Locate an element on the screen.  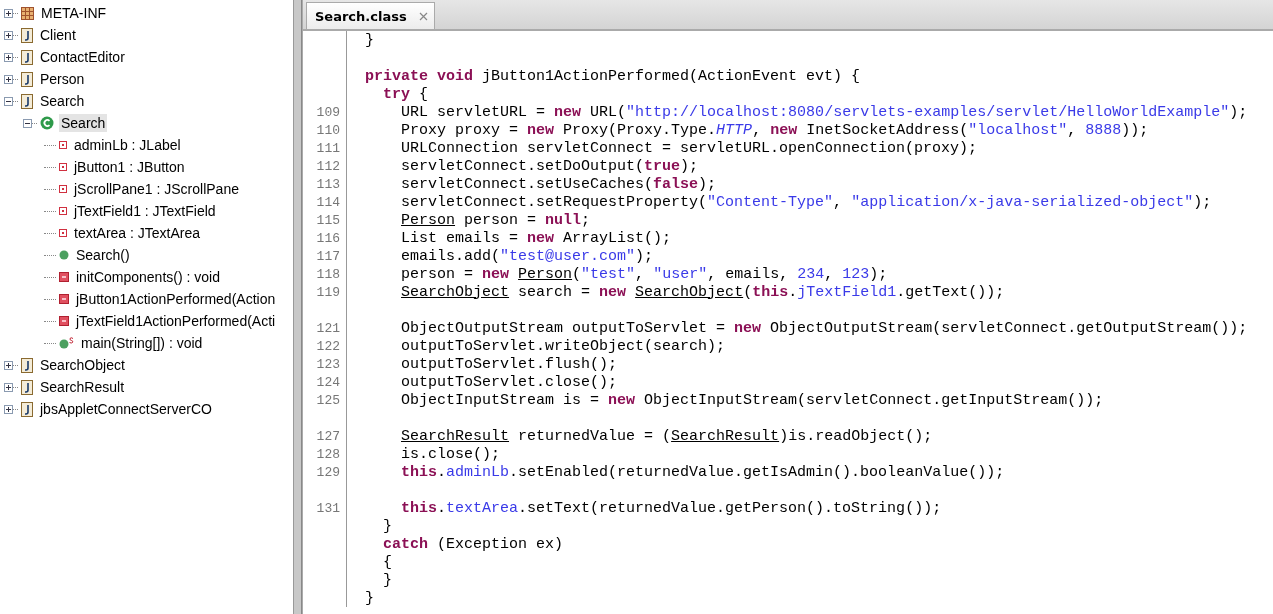
tree-item: jScrollPane1 : JScrollPane is located at coordinates (156, 189).